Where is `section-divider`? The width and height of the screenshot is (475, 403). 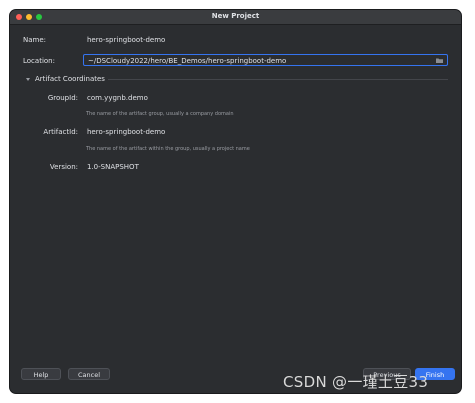 section-divider is located at coordinates (278, 79).